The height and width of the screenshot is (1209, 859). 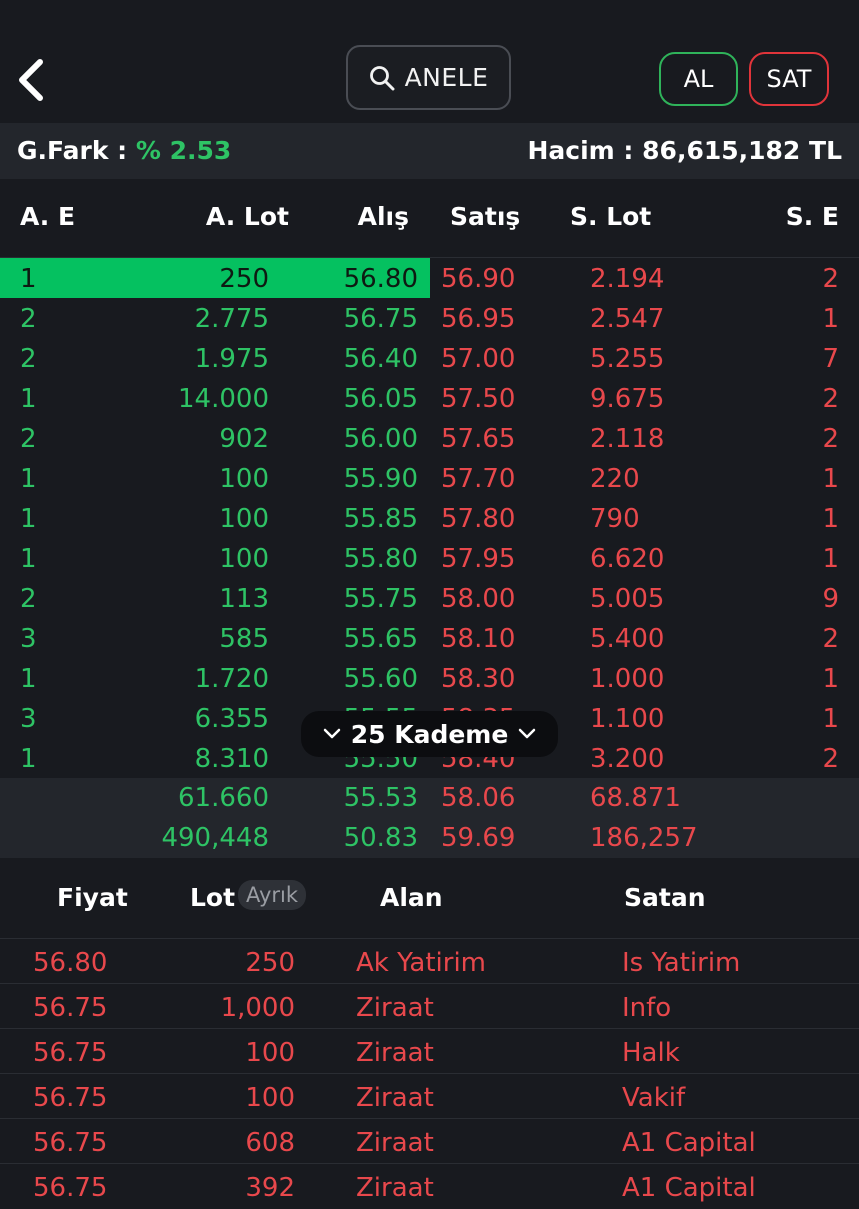 What do you see at coordinates (48, 216) in the screenshot?
I see `col-alis-emir: A. E` at bounding box center [48, 216].